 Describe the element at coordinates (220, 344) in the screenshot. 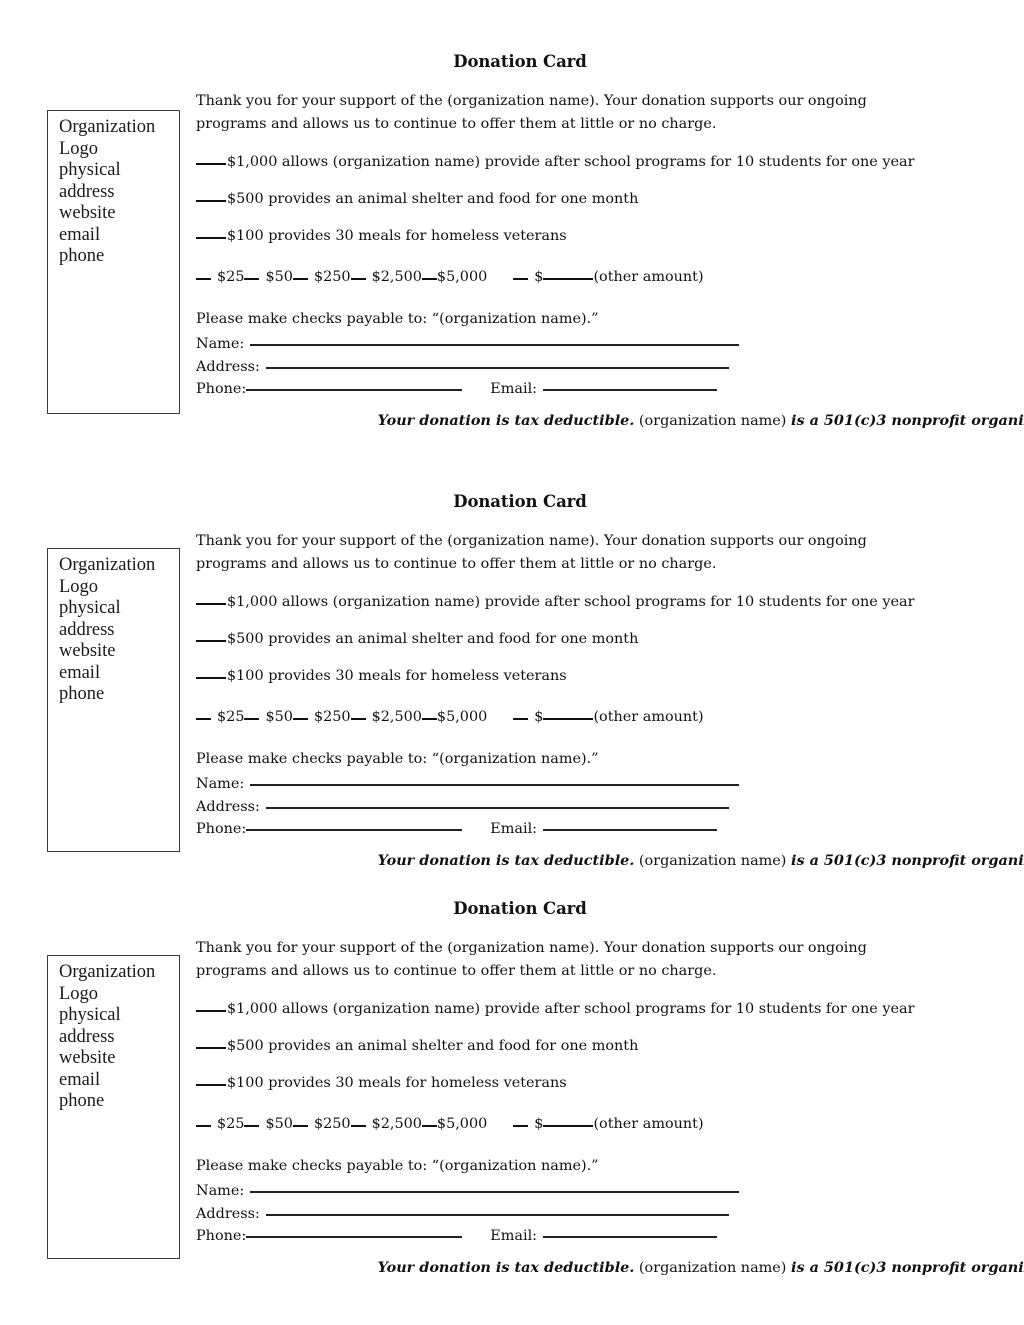

I see `name-field-label: Name:` at that location.